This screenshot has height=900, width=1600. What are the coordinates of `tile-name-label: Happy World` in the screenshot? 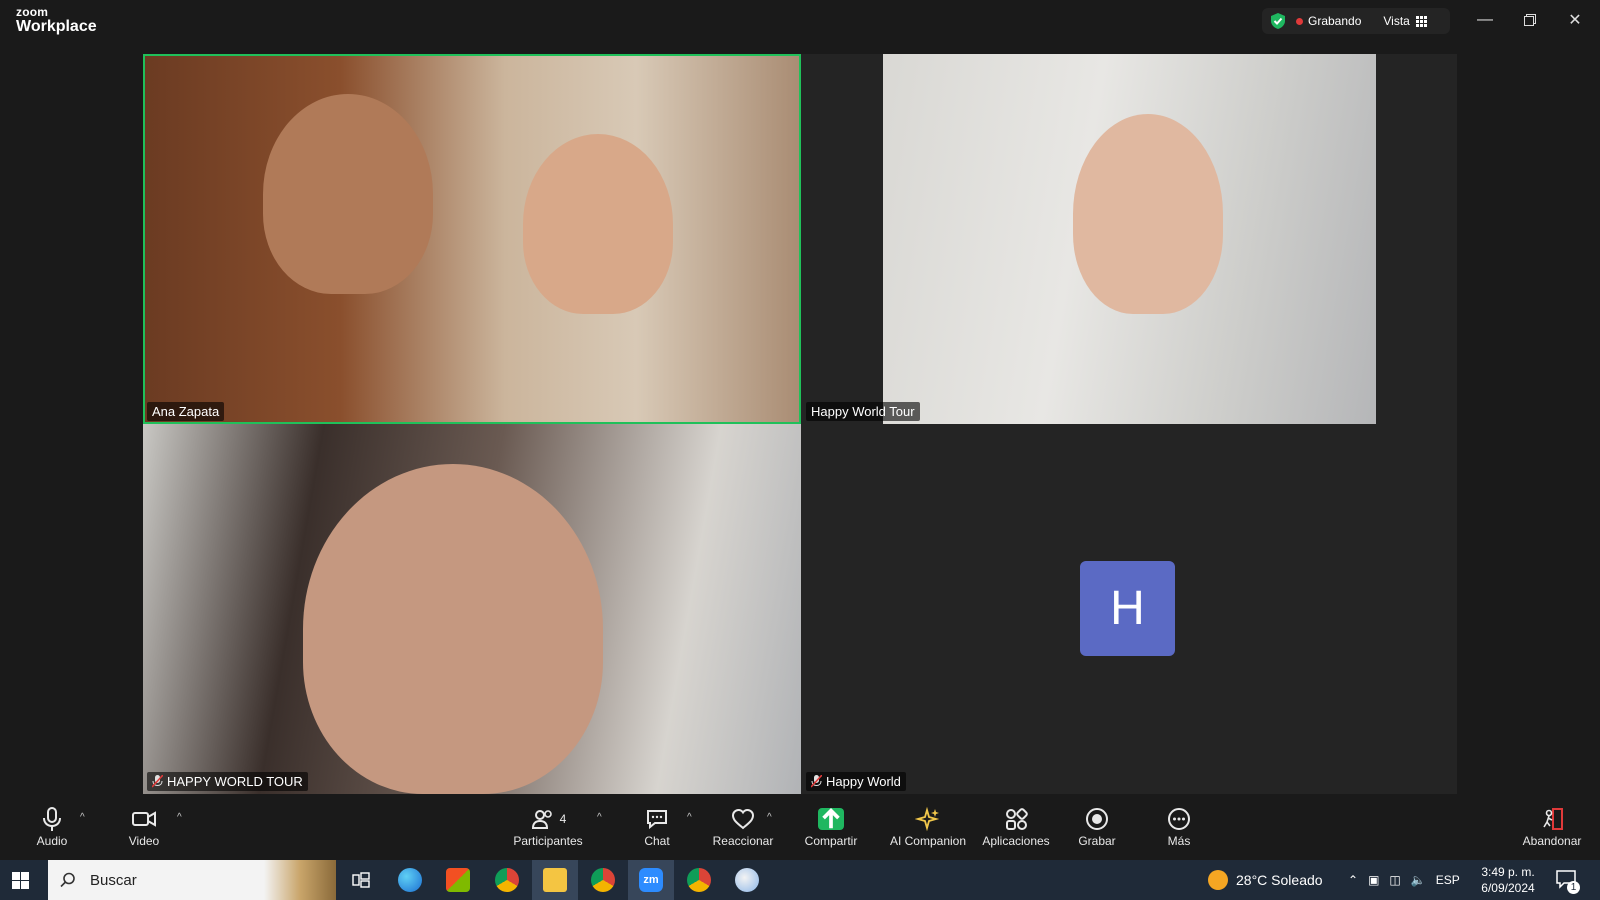 It's located at (856, 781).